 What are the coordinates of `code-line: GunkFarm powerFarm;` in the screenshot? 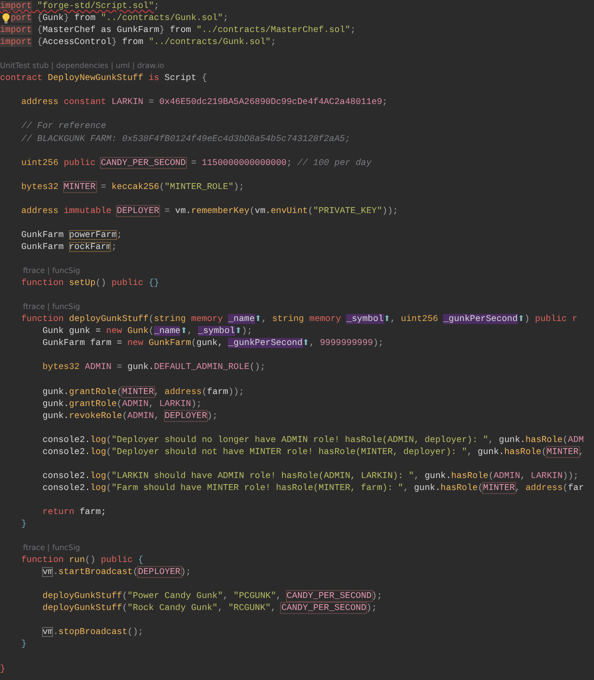 It's located at (71, 234).